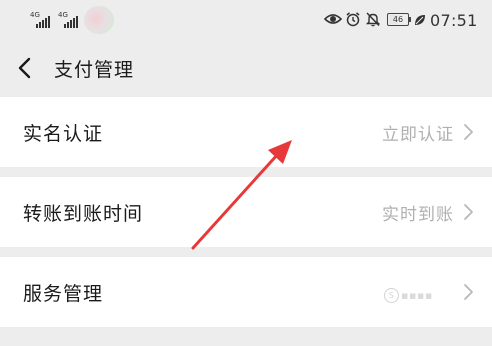 This screenshot has height=346, width=492. What do you see at coordinates (246, 20) in the screenshot?
I see `status-bar: 4G 4G 46 07:51` at bounding box center [246, 20].